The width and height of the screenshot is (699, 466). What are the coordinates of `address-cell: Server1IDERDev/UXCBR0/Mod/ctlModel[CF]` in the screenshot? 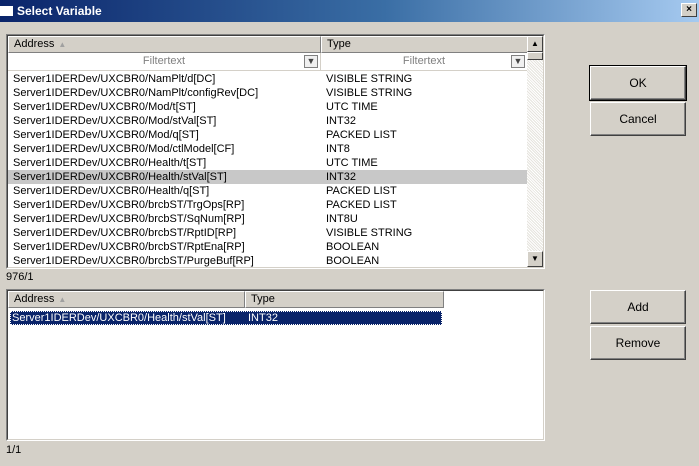 It's located at (124, 149).